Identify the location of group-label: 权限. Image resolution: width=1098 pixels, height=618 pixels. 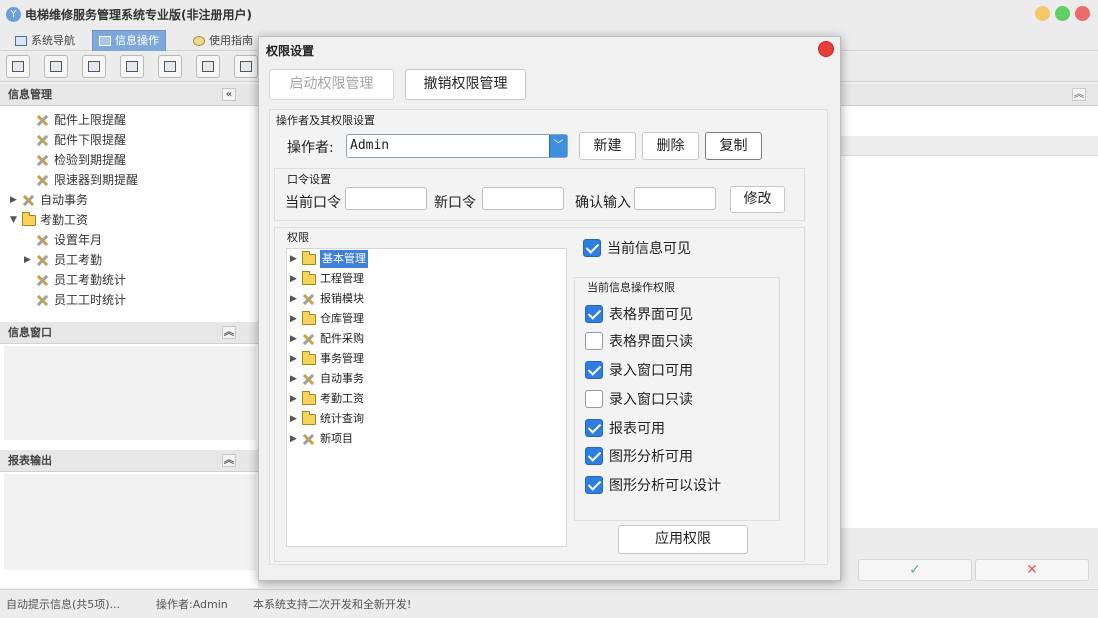
(298, 237).